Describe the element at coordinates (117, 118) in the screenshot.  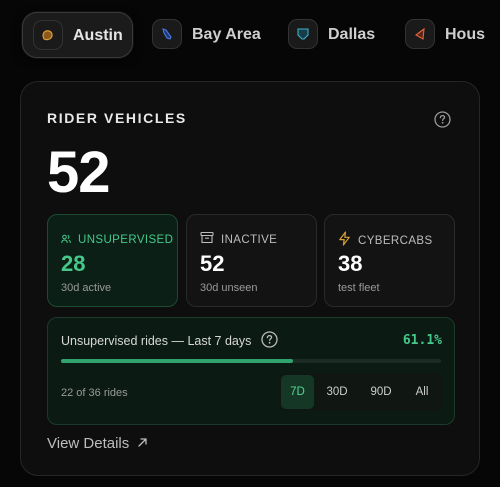
I see `card-title: RIDER VEHICLES` at that location.